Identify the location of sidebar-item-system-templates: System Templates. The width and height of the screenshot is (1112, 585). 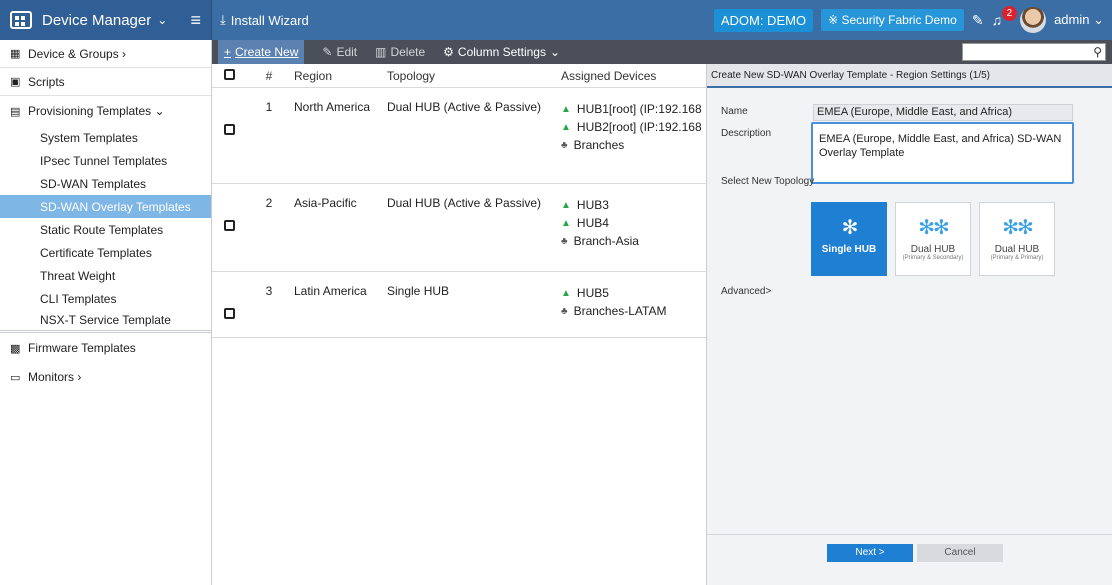
(105, 137).